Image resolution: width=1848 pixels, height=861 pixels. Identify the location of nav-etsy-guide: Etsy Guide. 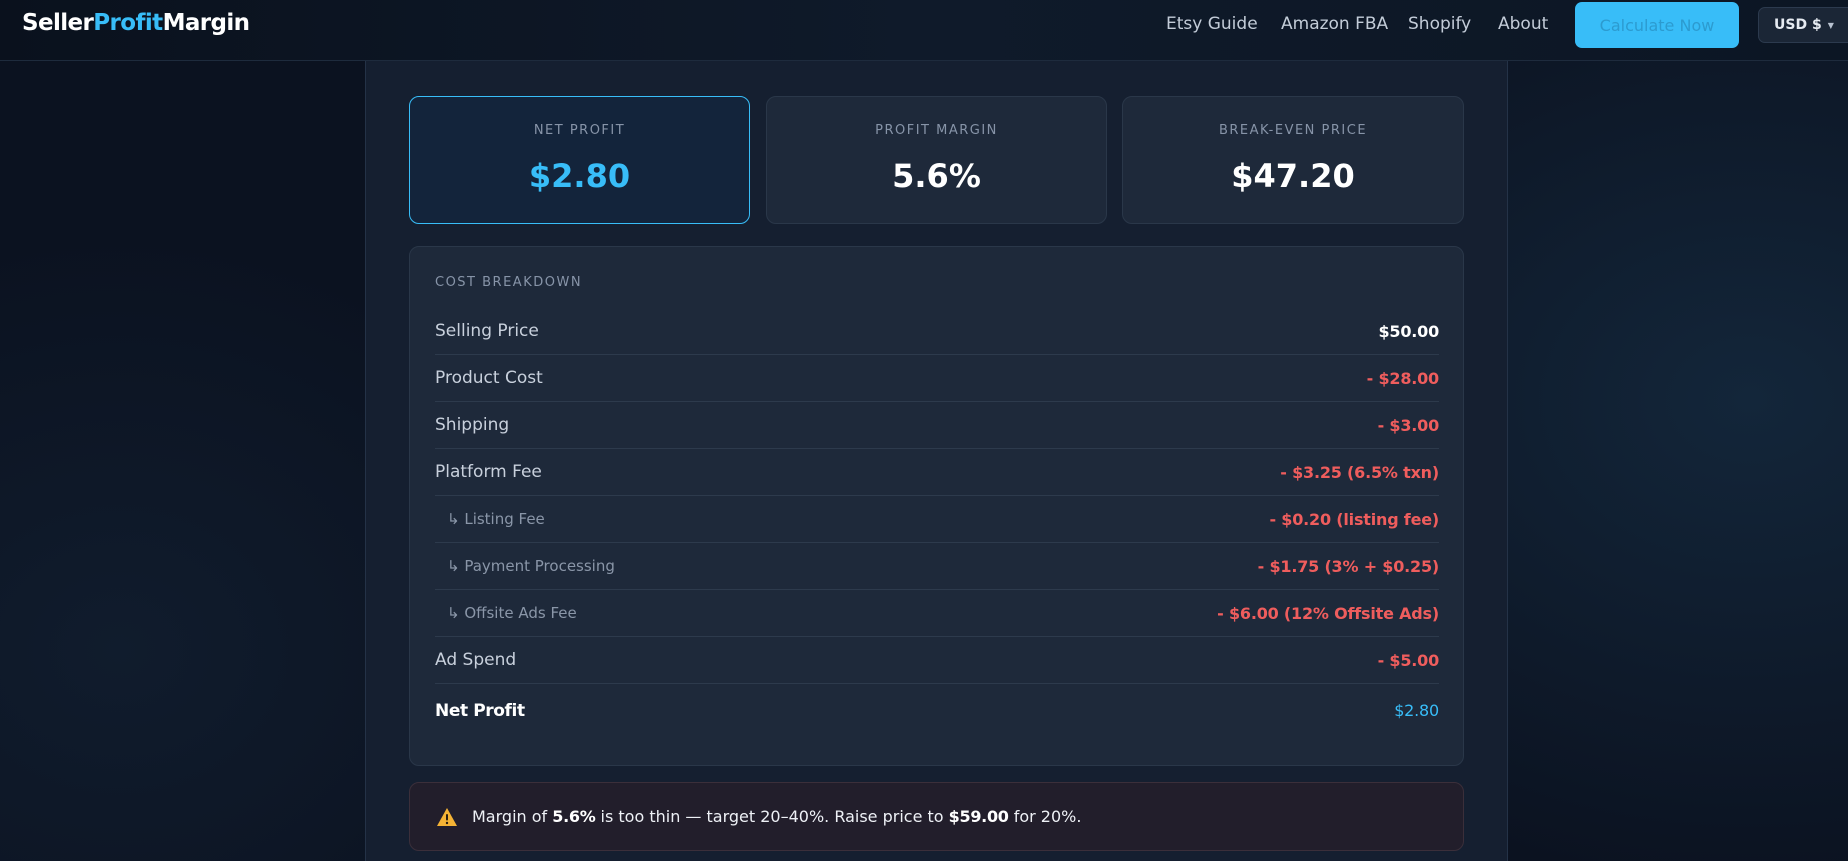
(1212, 24).